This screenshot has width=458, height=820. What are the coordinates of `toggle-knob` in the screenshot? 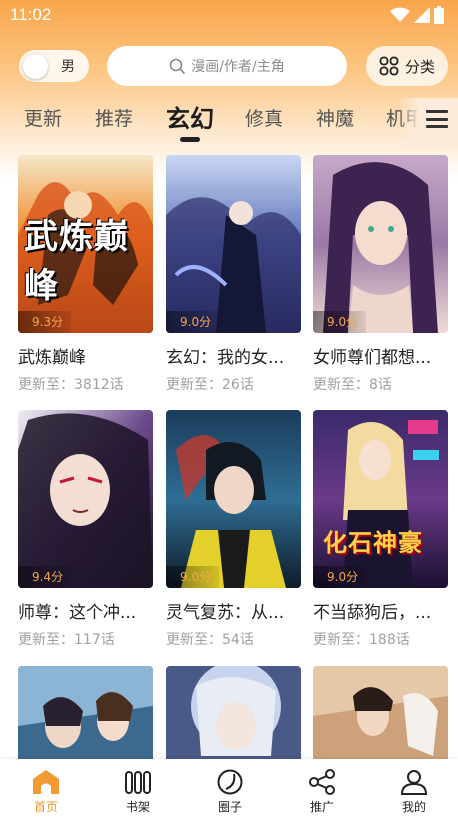 It's located at (35, 66).